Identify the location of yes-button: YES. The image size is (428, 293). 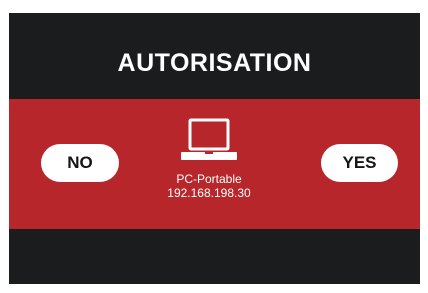
(359, 163).